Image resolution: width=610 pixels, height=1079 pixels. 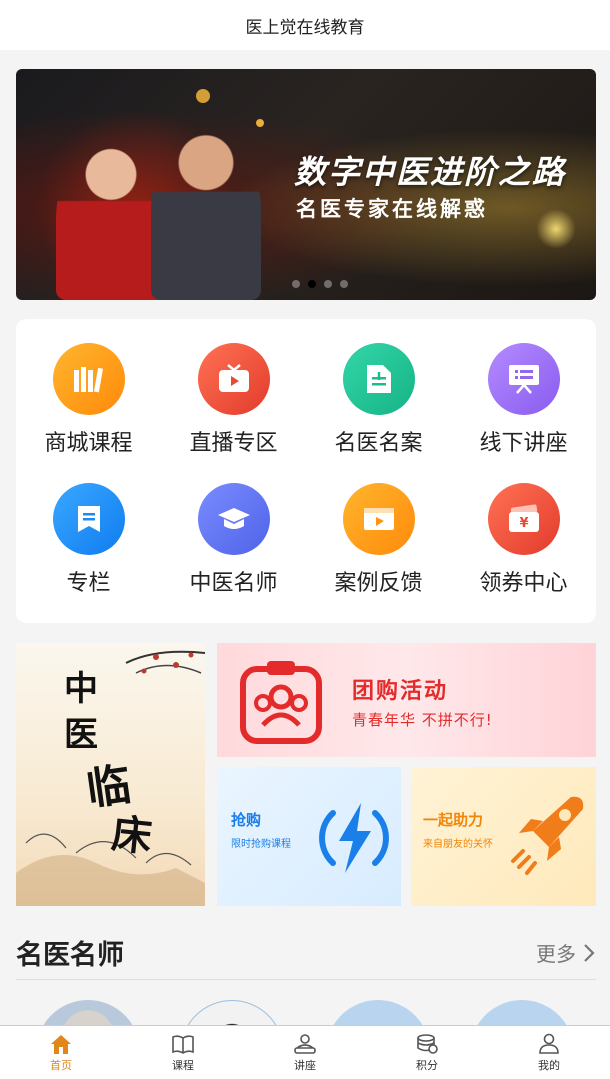 I want to click on promo-group-buy: 团购活动 青春年华 不拼不行!, so click(x=406, y=700).